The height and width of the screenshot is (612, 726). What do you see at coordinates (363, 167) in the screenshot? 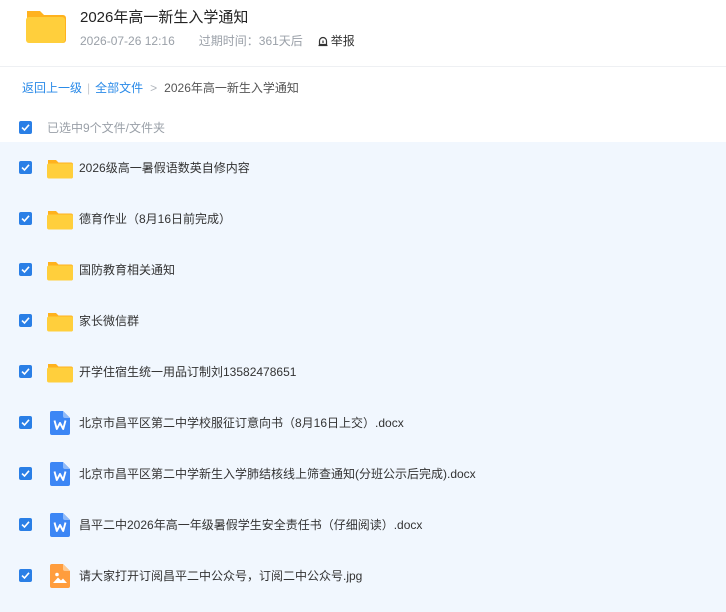
I see `file-row: 2026级高一暑假语数英自修内容` at bounding box center [363, 167].